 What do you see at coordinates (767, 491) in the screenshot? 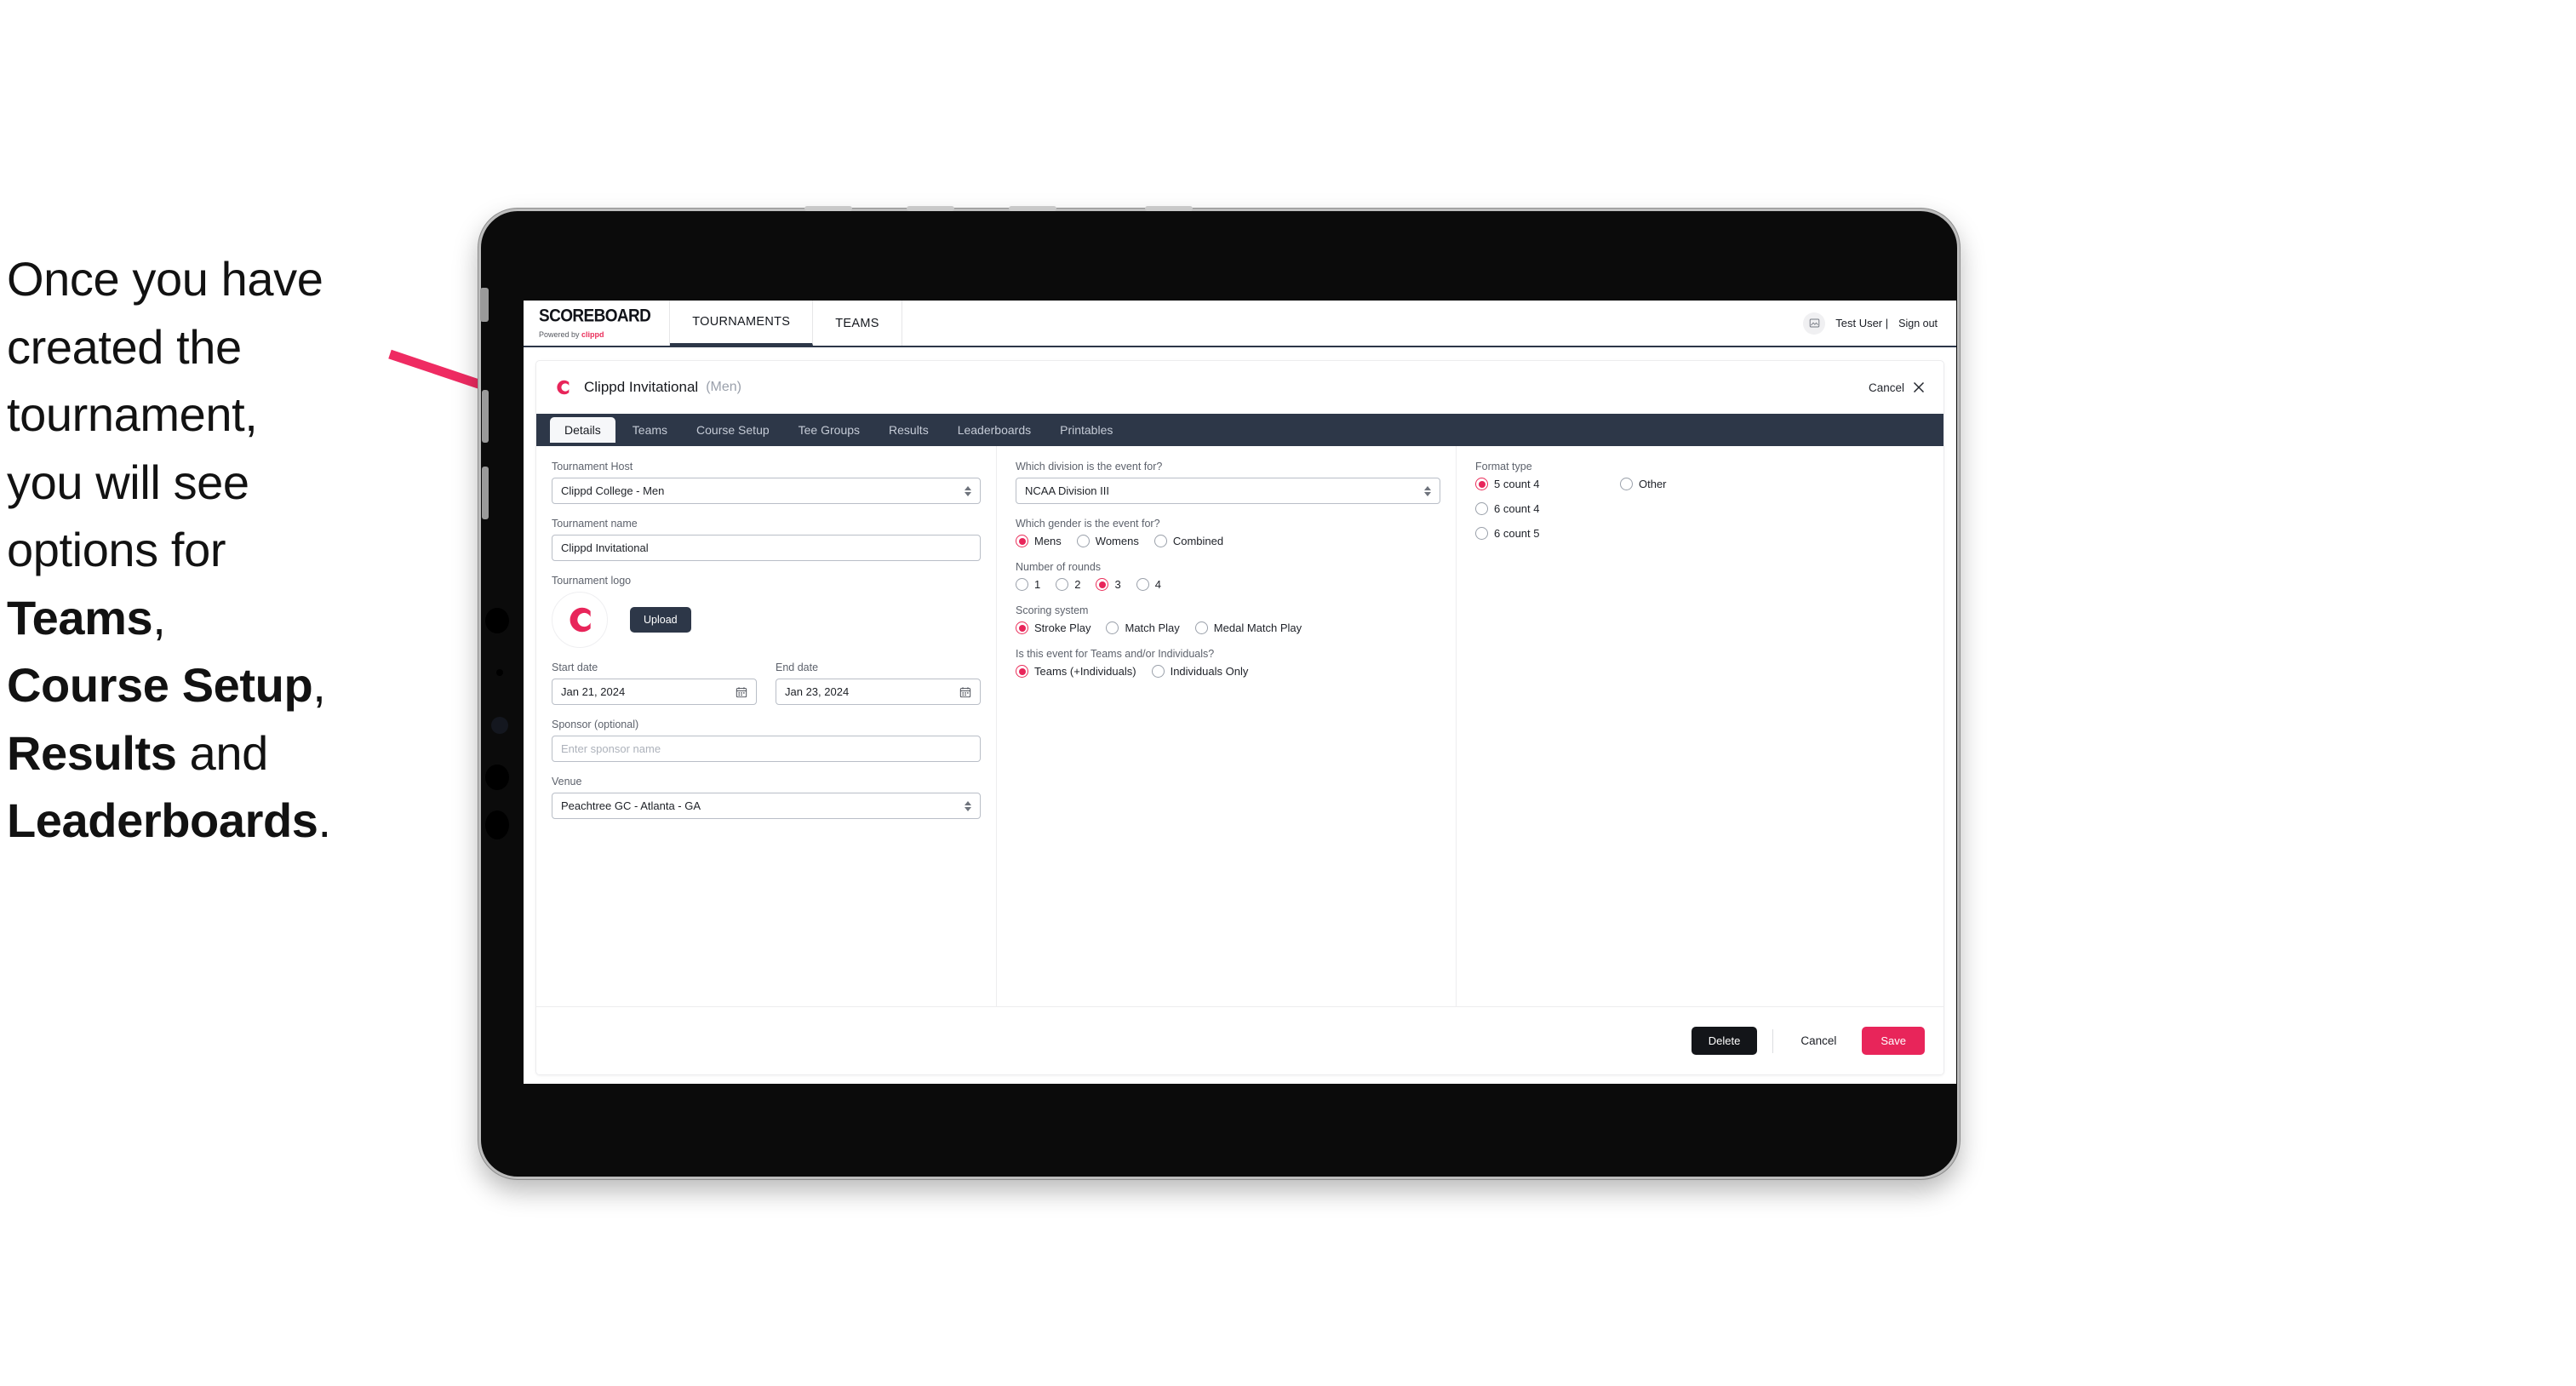
I see `select-tournament-host: Clippd College - Men` at bounding box center [767, 491].